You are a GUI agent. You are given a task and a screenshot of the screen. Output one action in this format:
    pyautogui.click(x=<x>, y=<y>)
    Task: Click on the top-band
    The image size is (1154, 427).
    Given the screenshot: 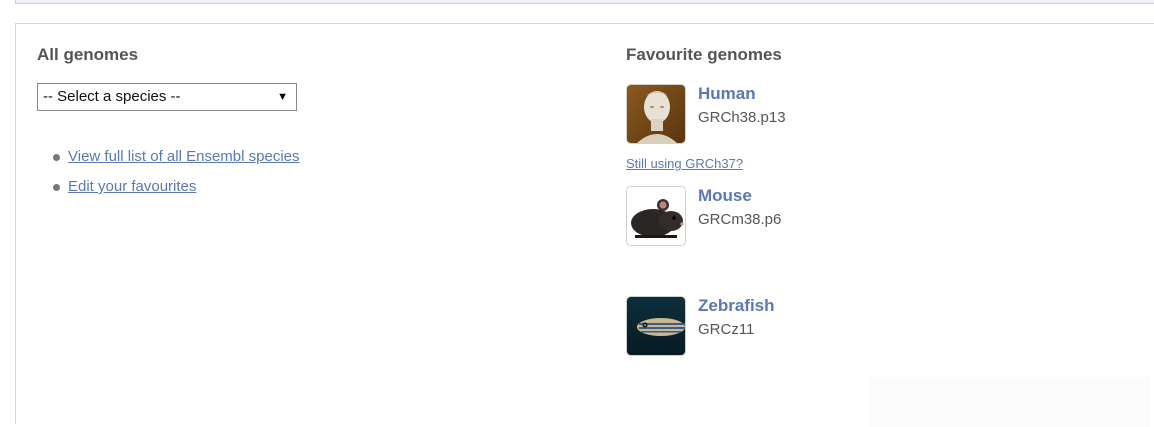 What is the action you would take?
    pyautogui.click(x=584, y=2)
    